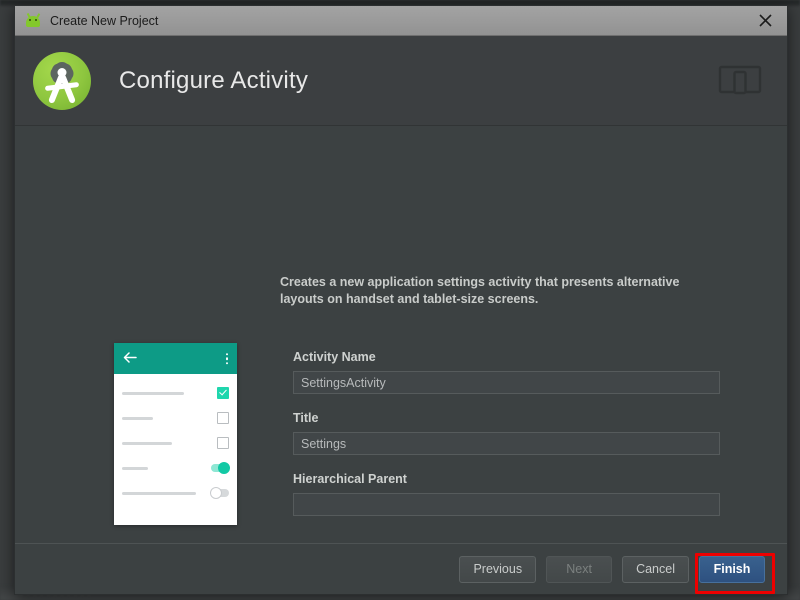  What do you see at coordinates (104, 20) in the screenshot?
I see `dialog-title: Create New Project` at bounding box center [104, 20].